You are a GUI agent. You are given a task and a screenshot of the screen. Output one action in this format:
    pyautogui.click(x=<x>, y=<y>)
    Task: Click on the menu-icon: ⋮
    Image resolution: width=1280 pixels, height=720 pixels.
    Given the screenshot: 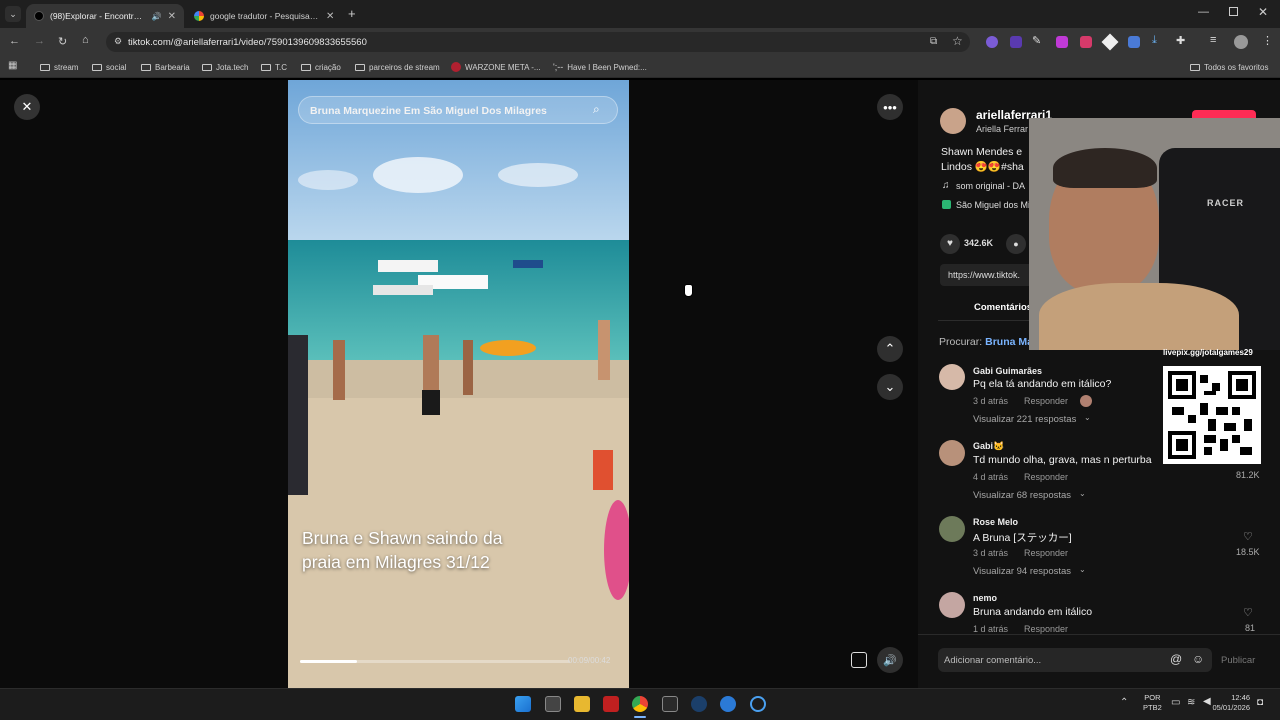 What is the action you would take?
    pyautogui.click(x=1267, y=40)
    